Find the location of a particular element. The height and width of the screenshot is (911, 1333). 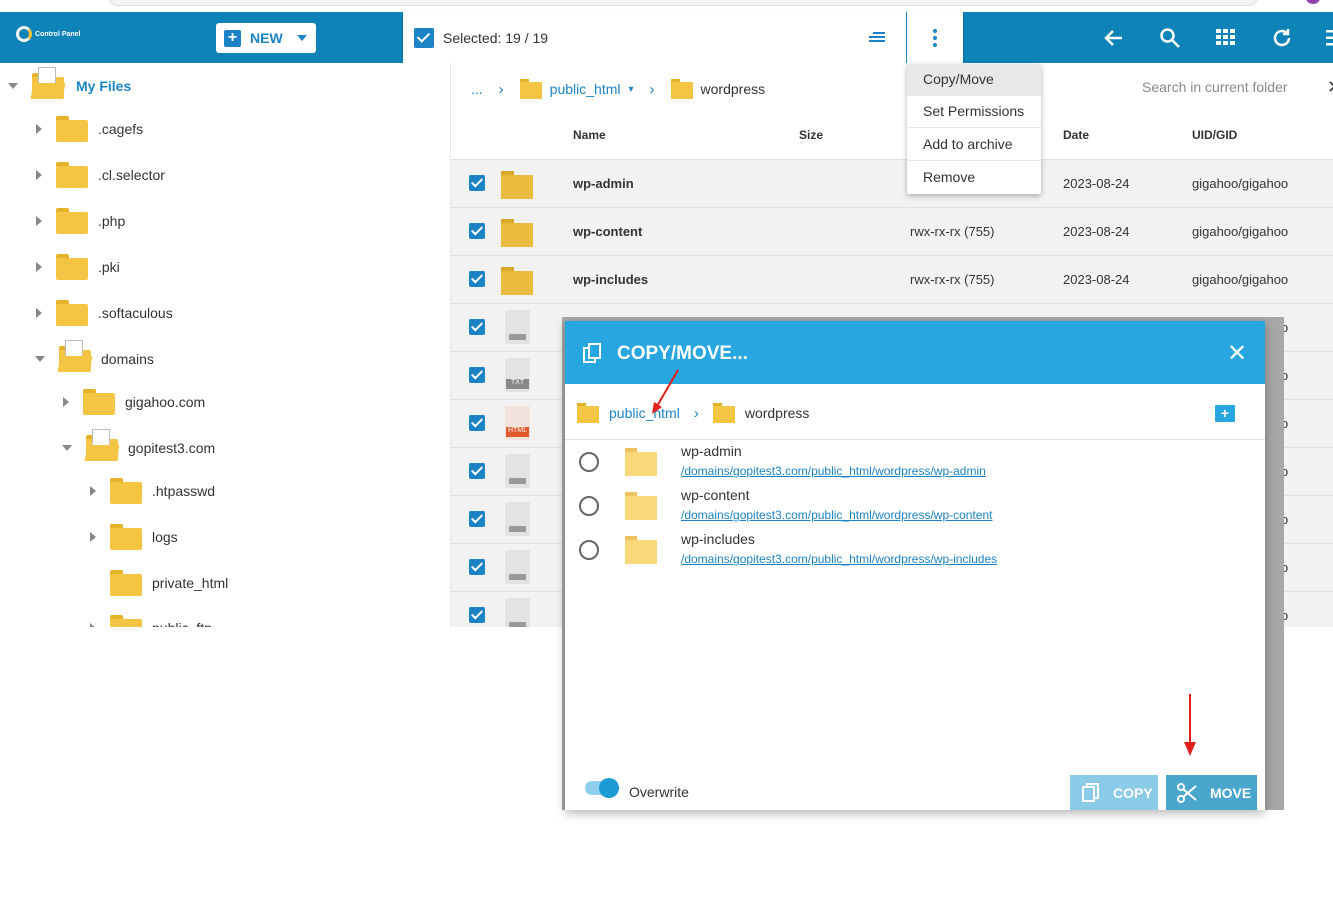

tree-item: logs is located at coordinates (134, 537).